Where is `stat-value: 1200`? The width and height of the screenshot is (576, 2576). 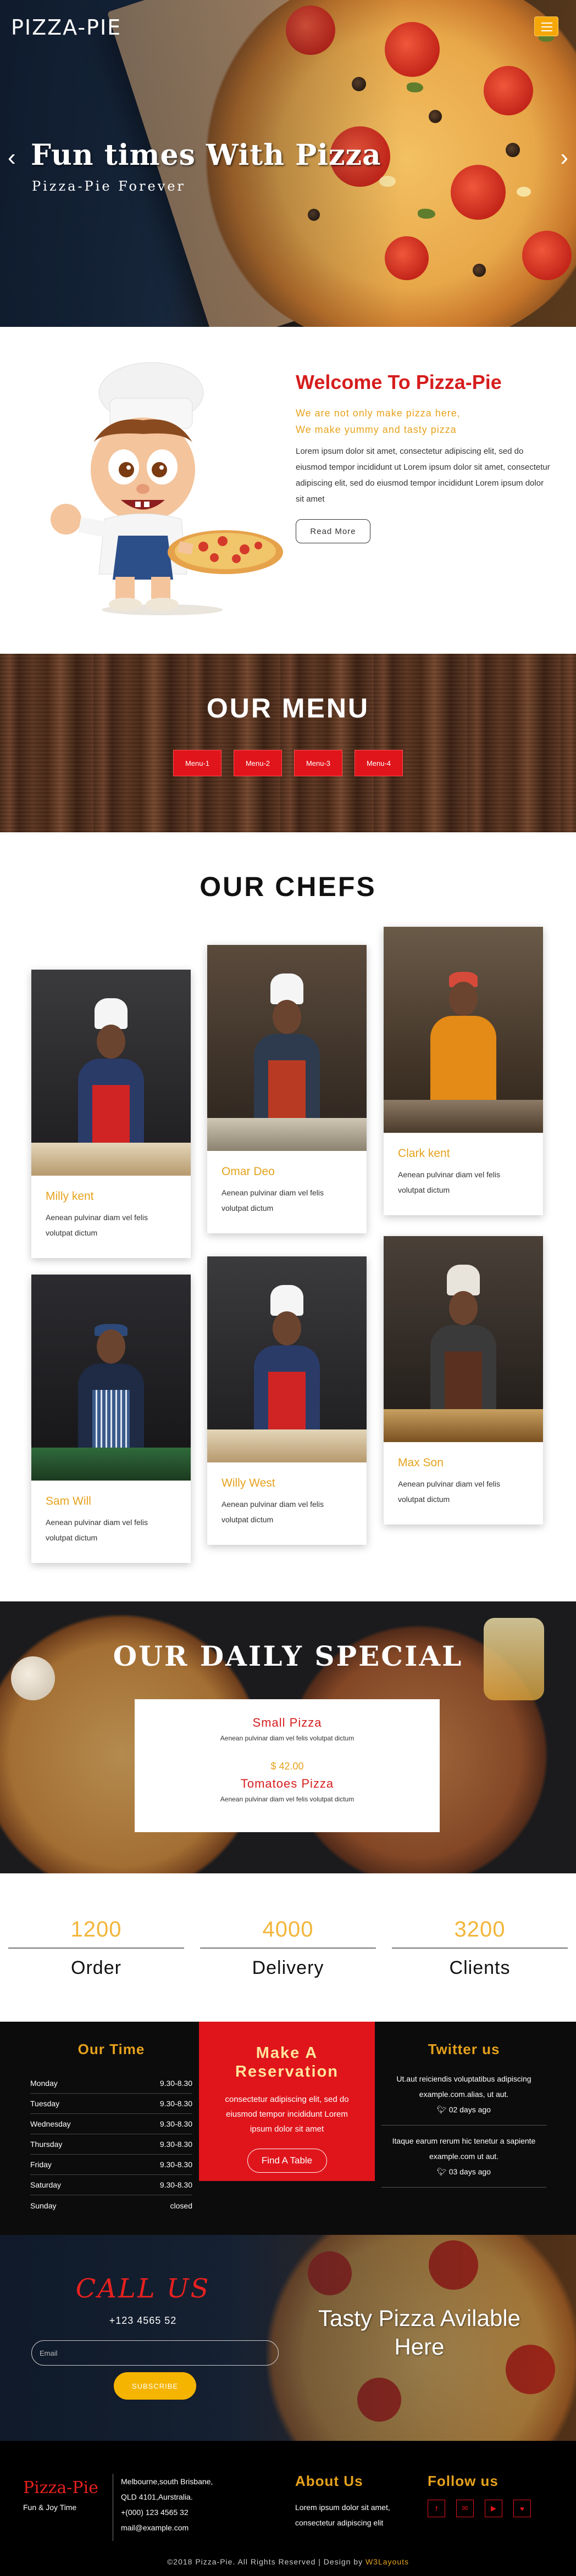
stat-value: 1200 is located at coordinates (96, 1929).